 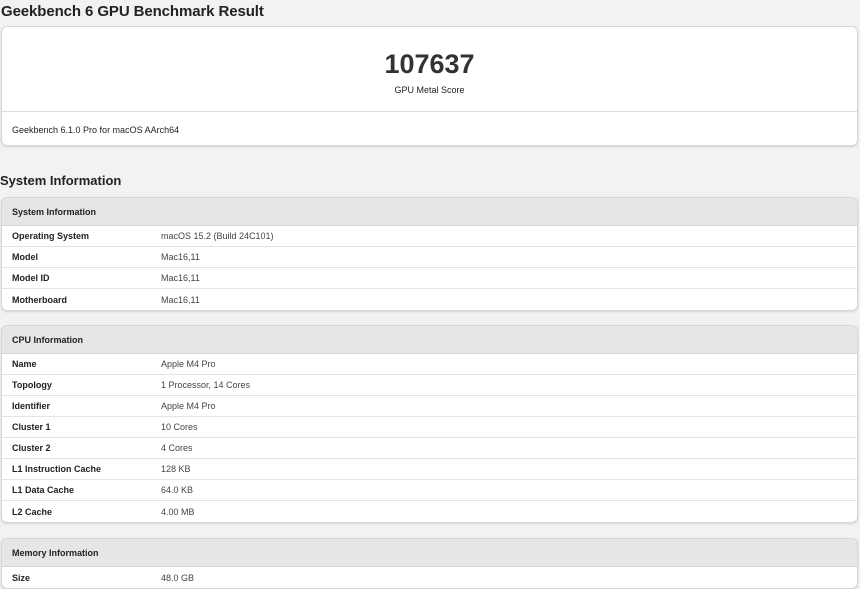 I want to click on cpu-information-card-header: CPU Information, so click(x=429, y=340).